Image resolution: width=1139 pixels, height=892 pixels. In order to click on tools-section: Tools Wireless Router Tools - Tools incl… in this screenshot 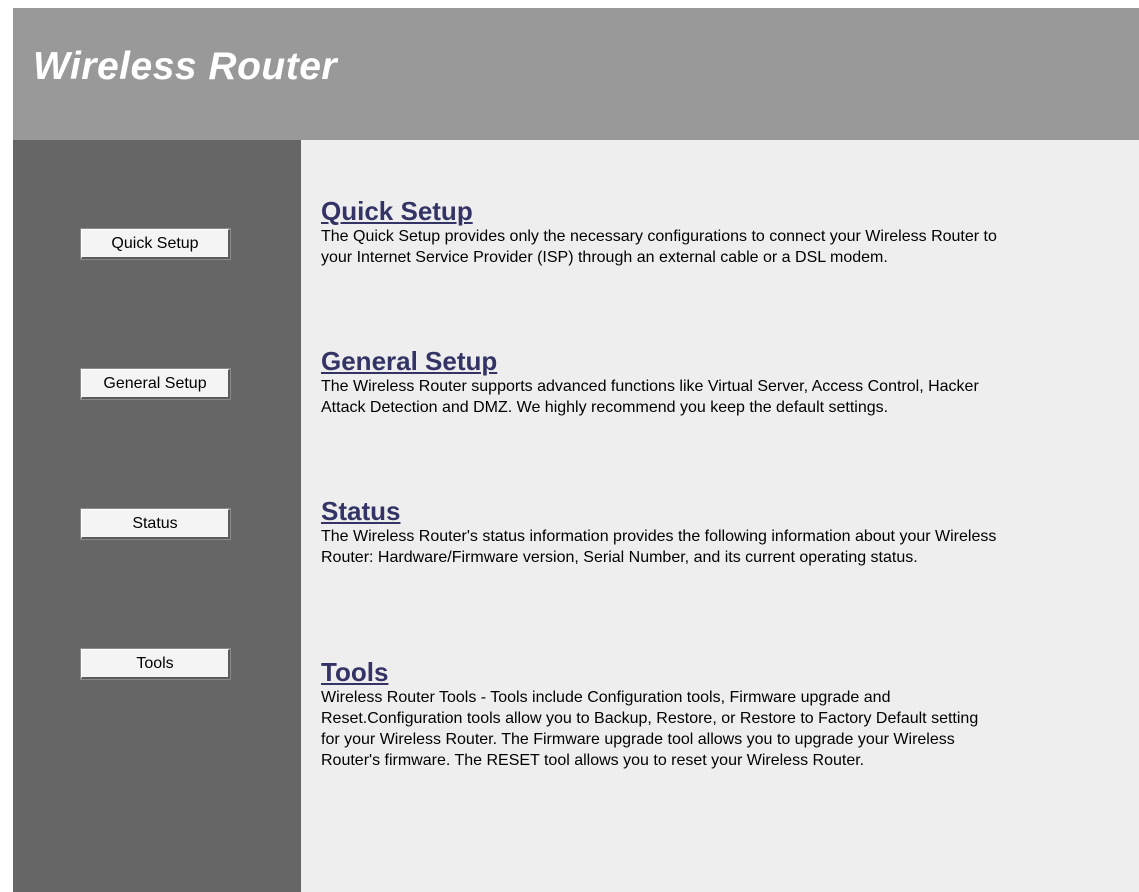, I will do `click(661, 714)`.